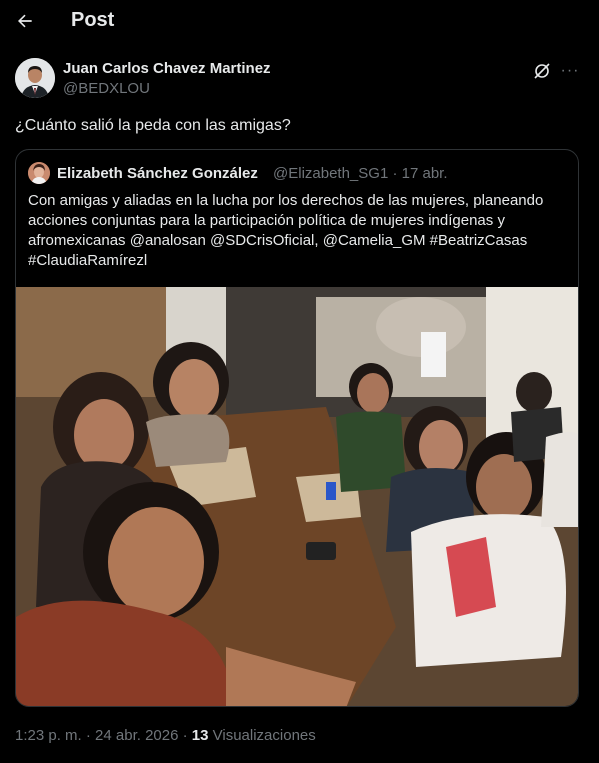 The height and width of the screenshot is (763, 599). I want to click on back-button, so click(25, 21).